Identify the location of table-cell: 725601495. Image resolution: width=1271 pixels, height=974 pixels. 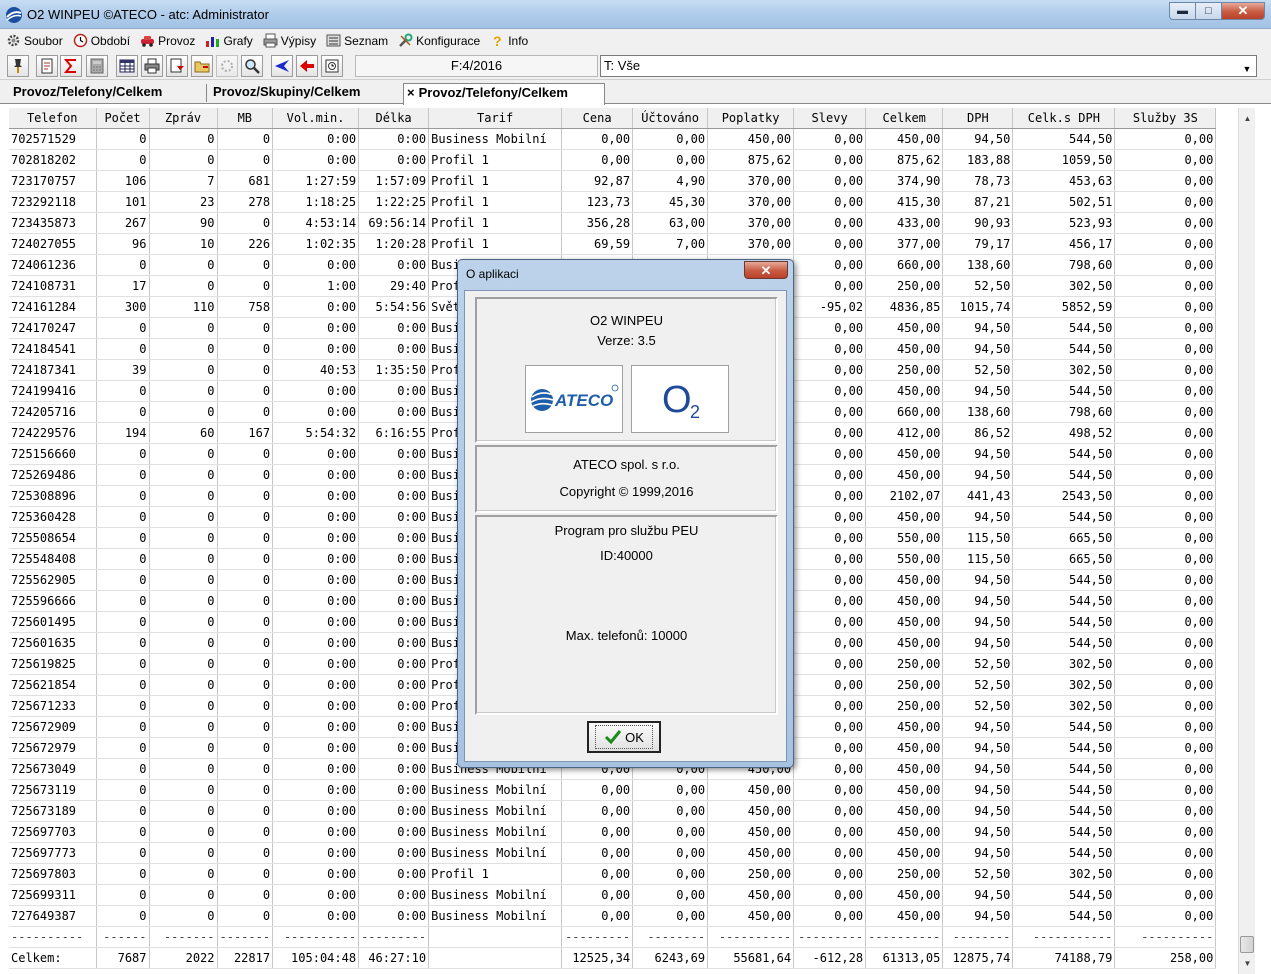
(53, 622).